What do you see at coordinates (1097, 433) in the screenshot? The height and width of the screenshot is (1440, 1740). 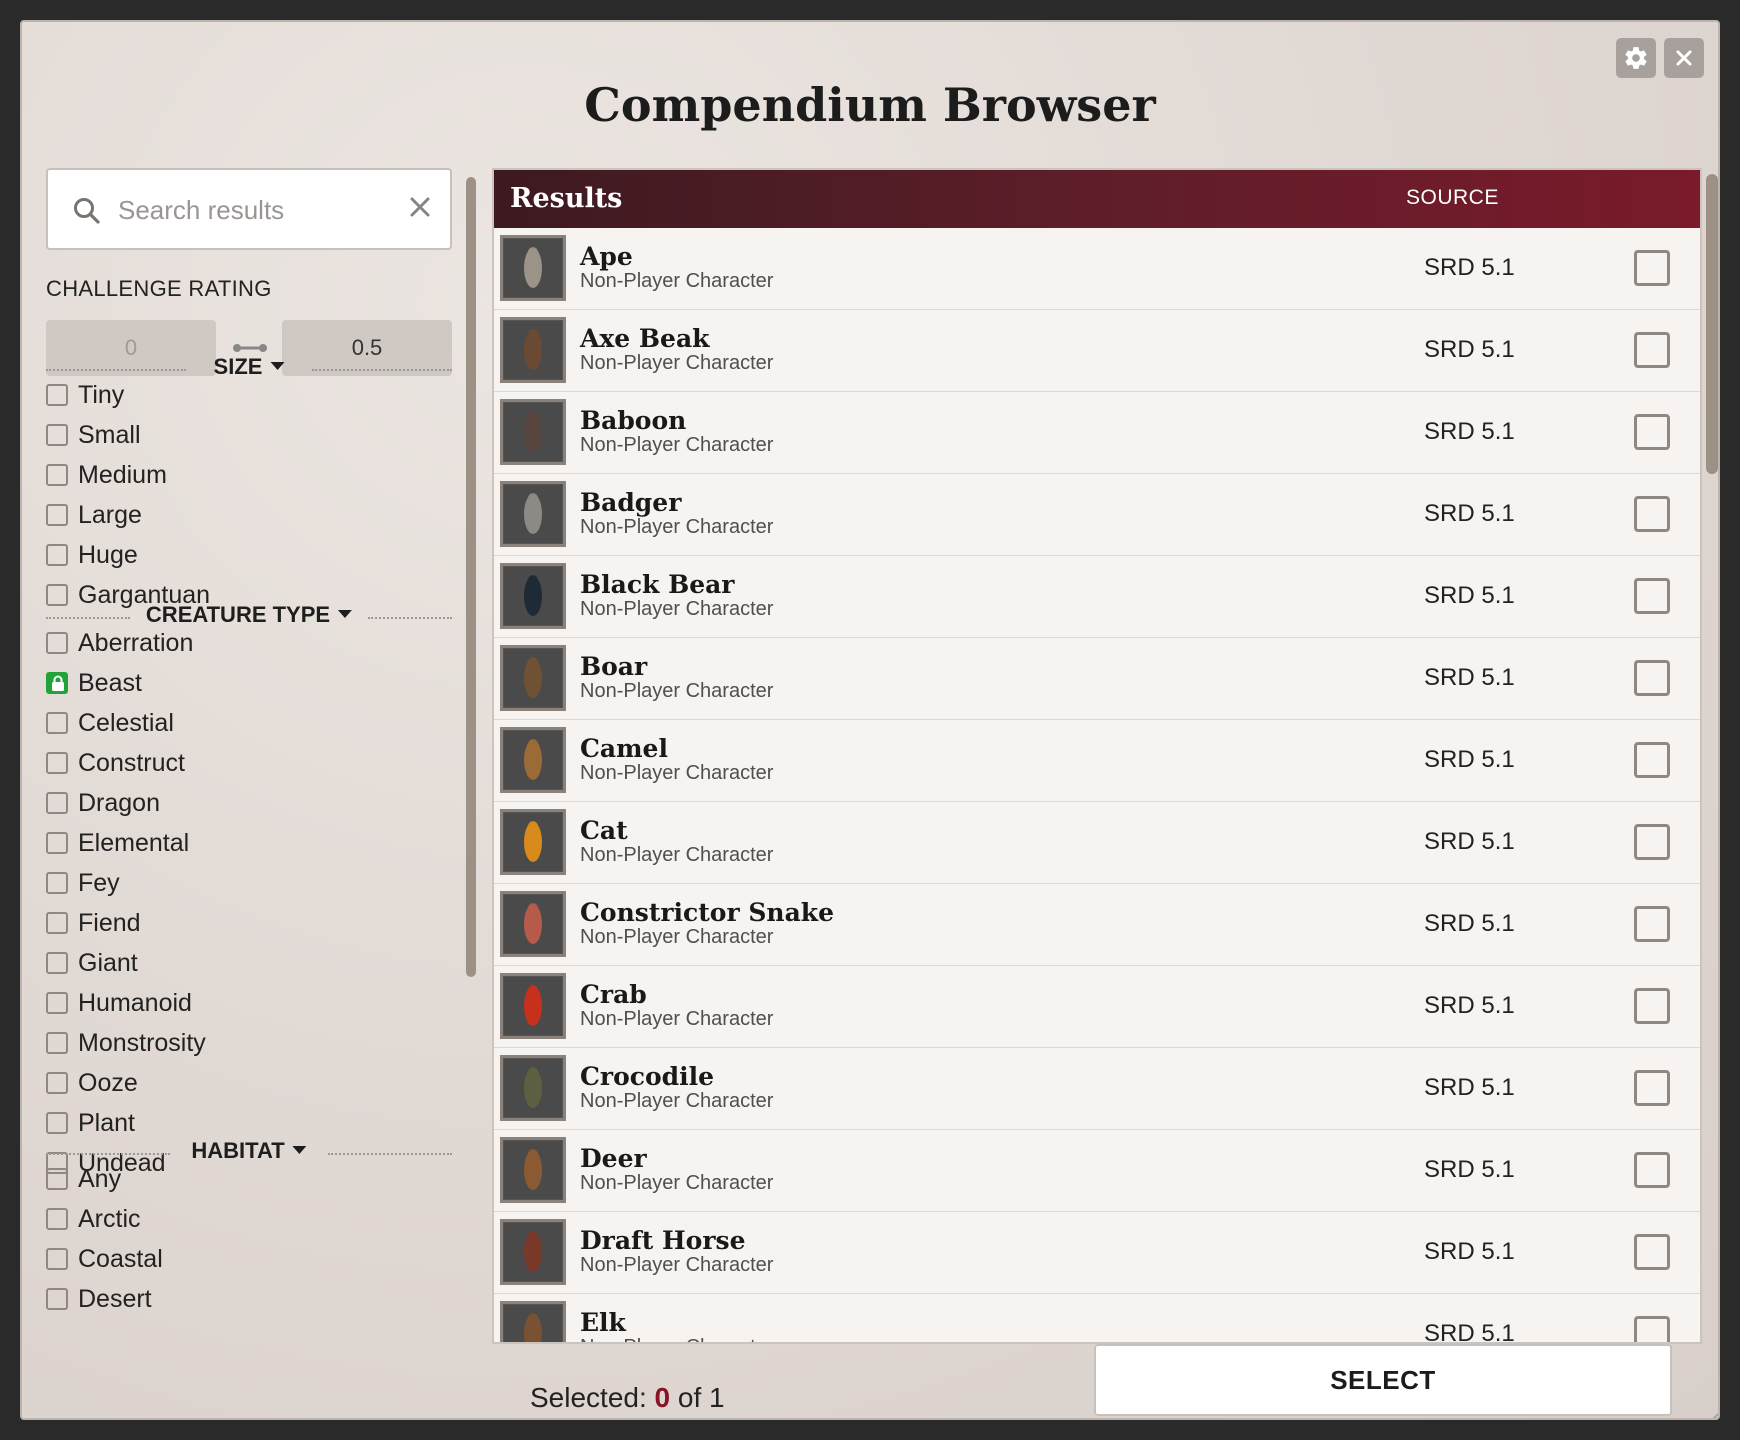 I see `result-row: Baboon Non-Player Character SRD 5.1` at bounding box center [1097, 433].